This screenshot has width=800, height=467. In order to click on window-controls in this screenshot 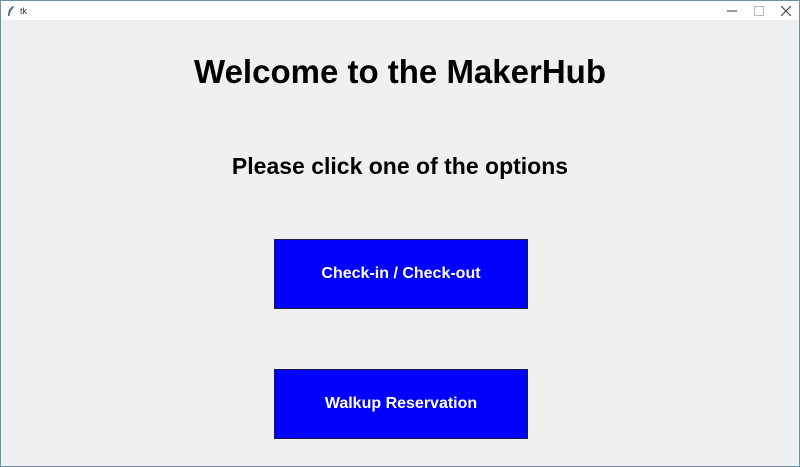, I will do `click(758, 10)`.